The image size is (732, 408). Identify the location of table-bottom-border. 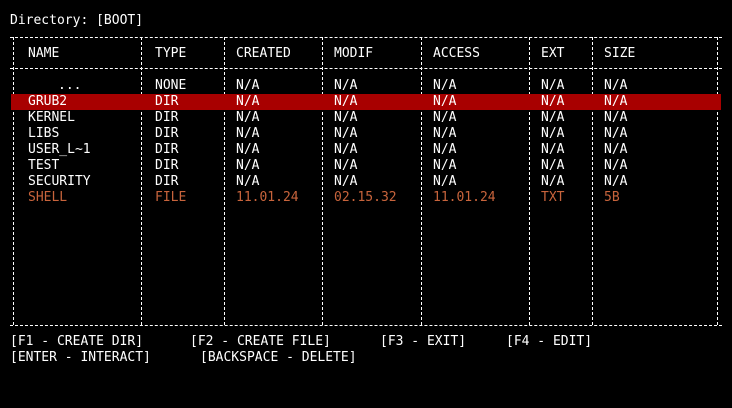
(366, 325).